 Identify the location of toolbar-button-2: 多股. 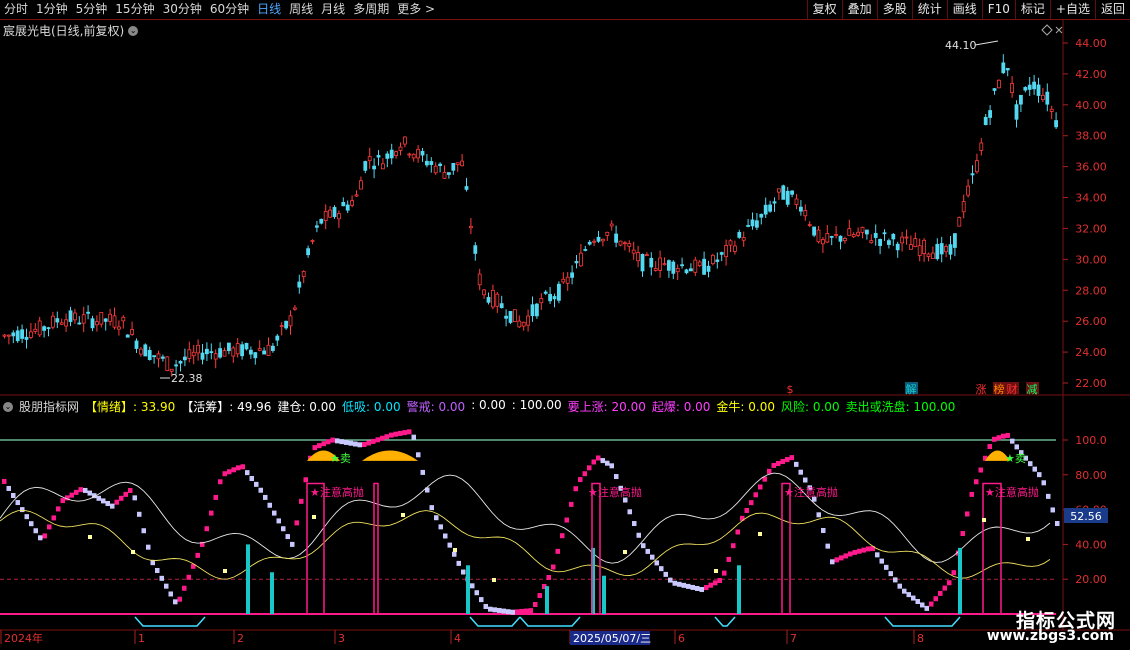
(894, 9).